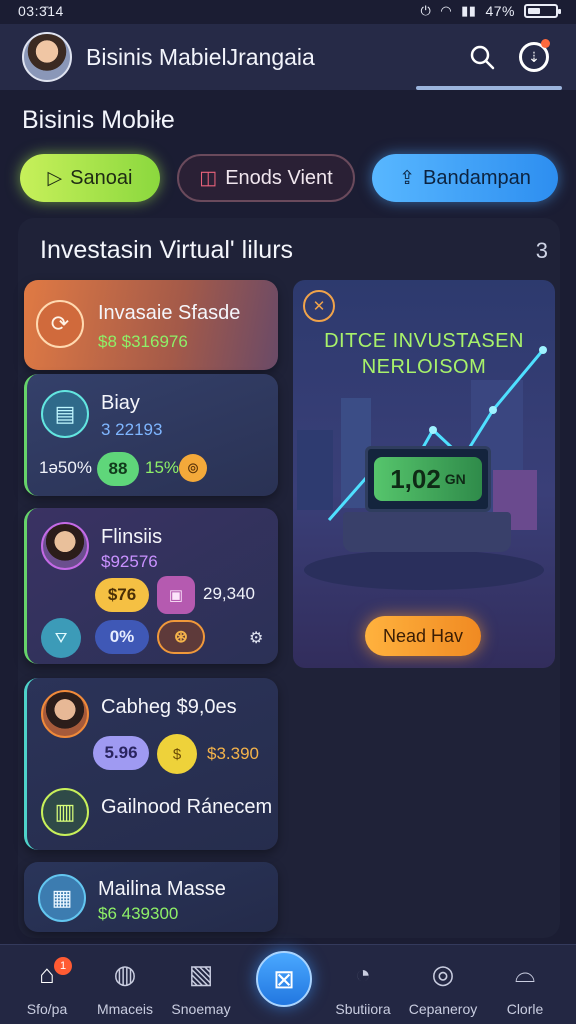 The width and height of the screenshot is (576, 1024). Describe the element at coordinates (427, 532) in the screenshot. I see `laptop-keyboard` at that location.